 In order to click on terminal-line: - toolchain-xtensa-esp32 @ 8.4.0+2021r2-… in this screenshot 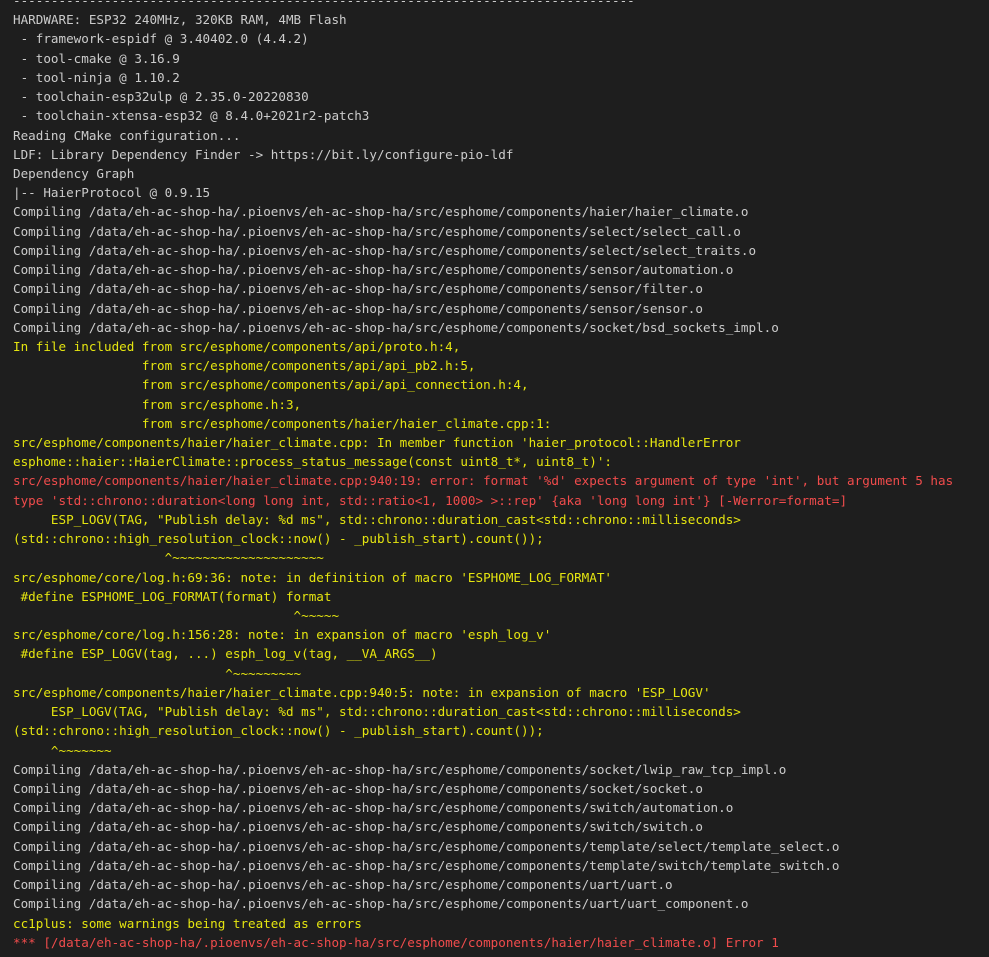, I will do `click(191, 116)`.